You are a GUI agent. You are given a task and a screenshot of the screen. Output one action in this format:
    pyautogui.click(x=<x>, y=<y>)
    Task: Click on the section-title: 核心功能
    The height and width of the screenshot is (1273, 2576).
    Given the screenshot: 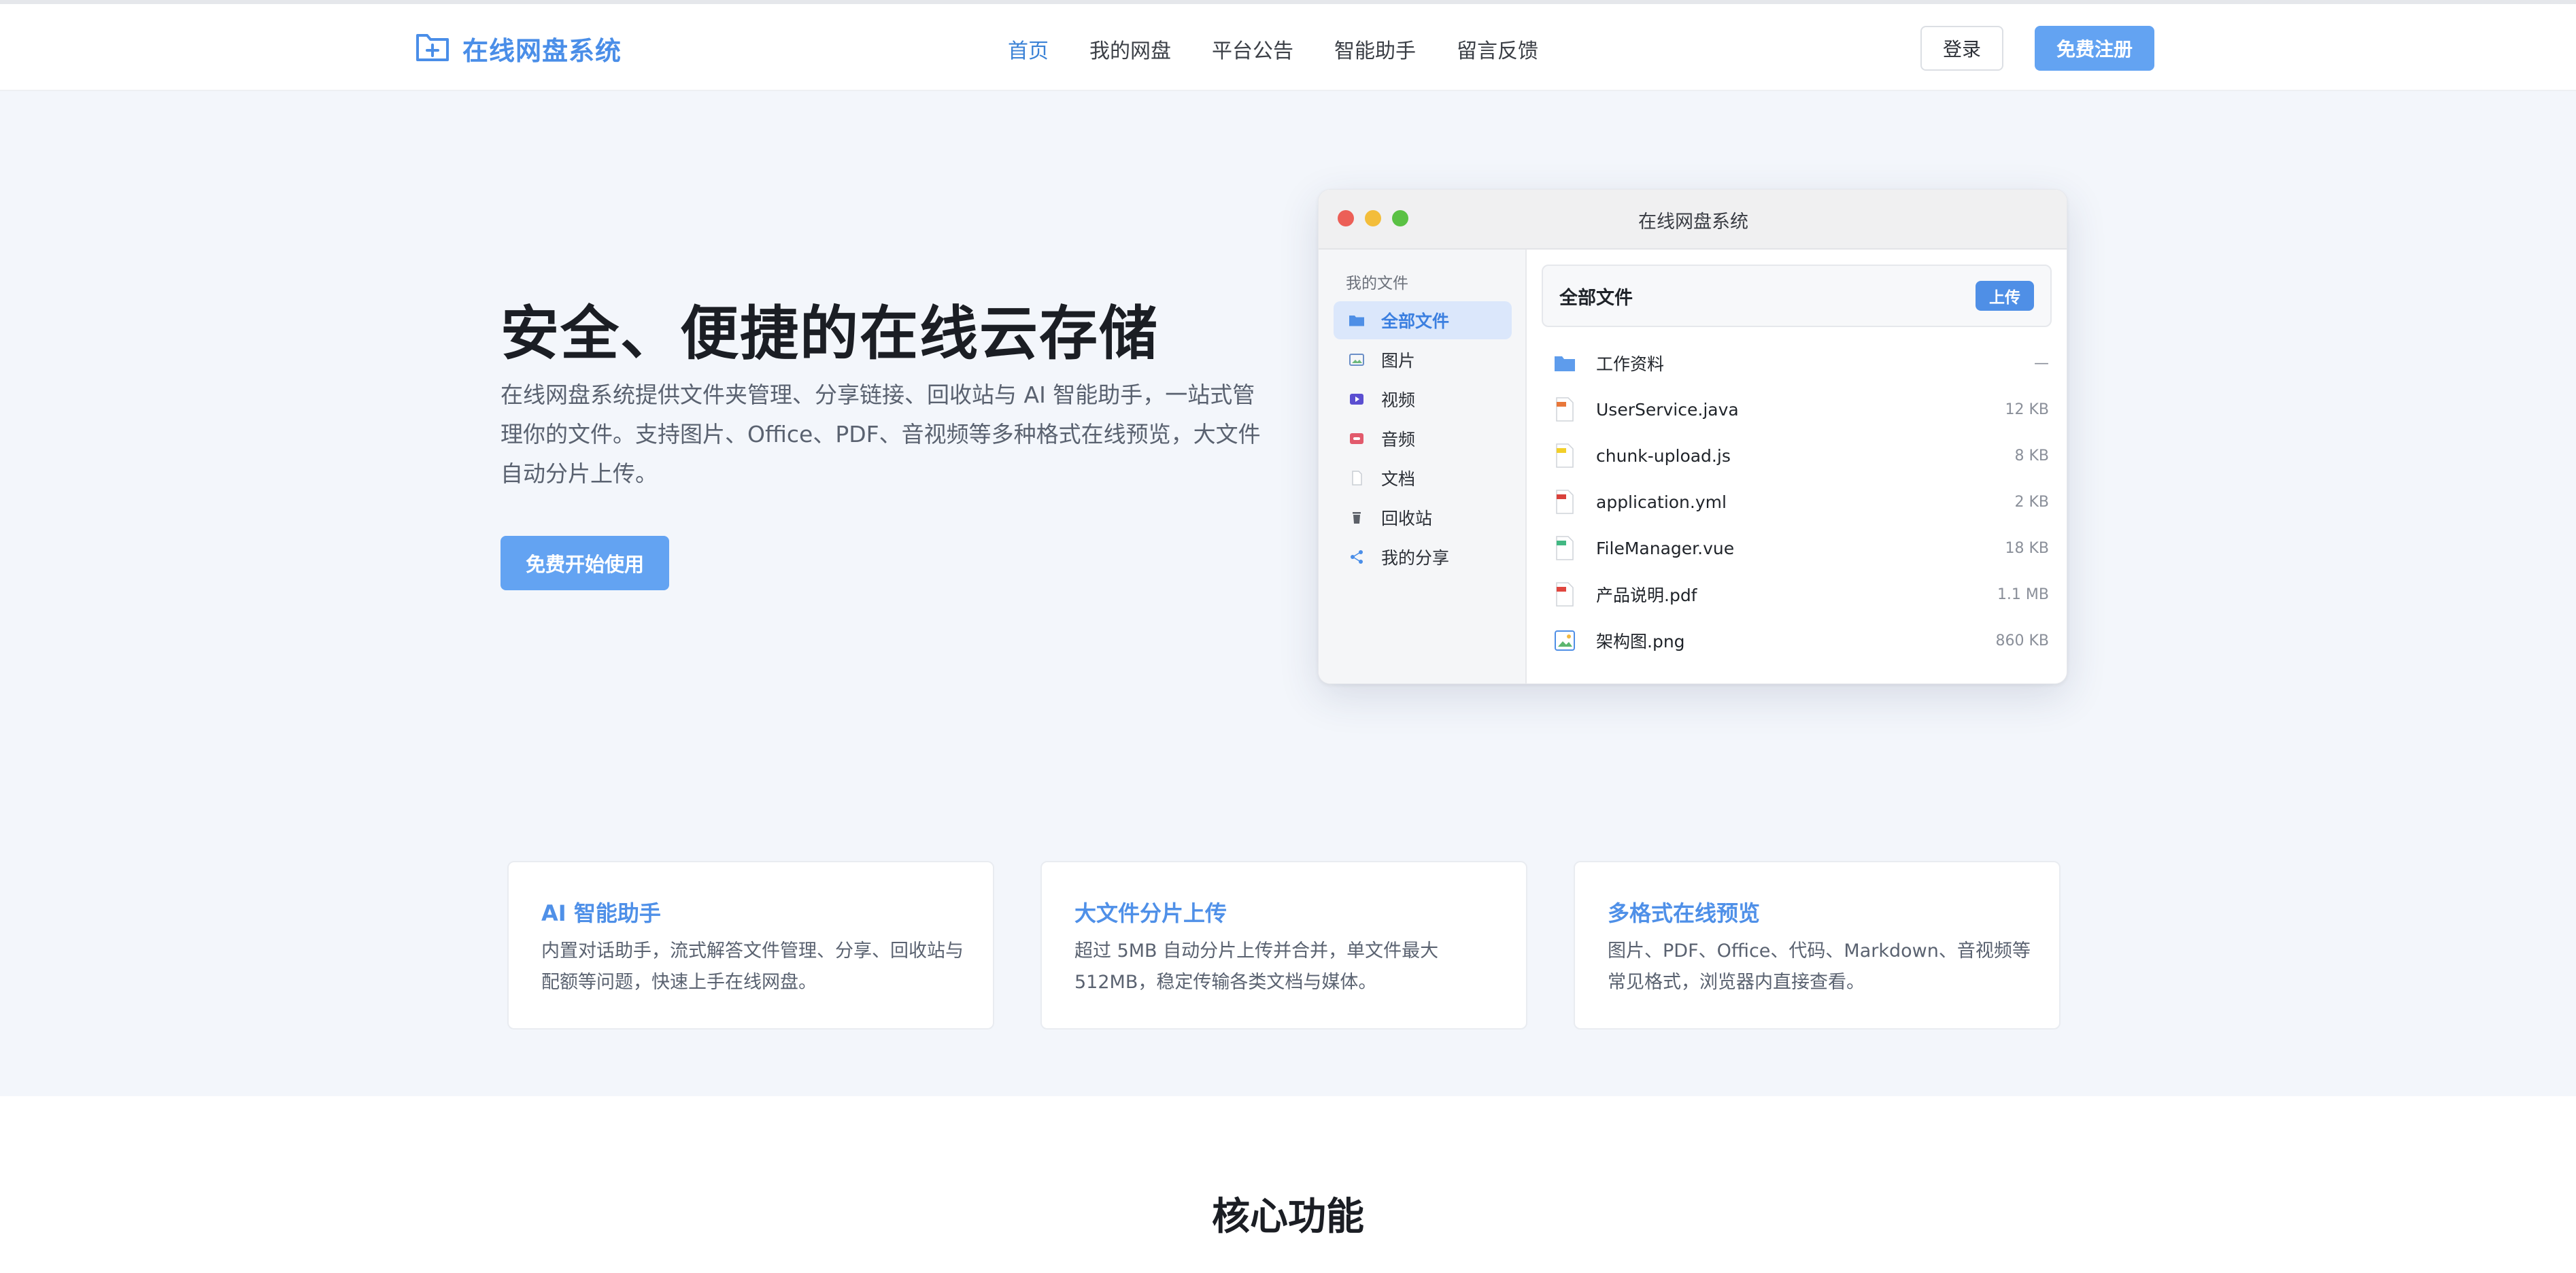 What is the action you would take?
    pyautogui.click(x=1288, y=1217)
    